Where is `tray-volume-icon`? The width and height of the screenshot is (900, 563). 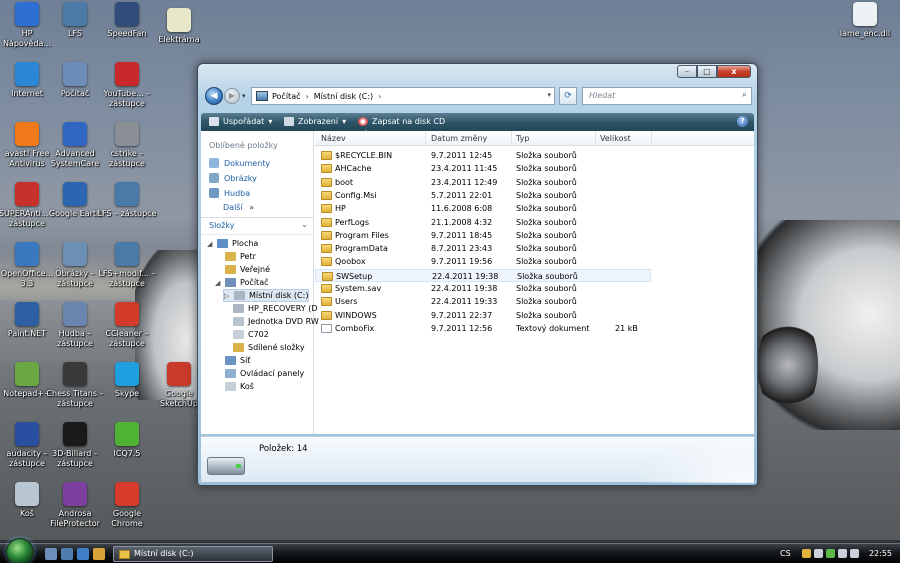 tray-volume-icon is located at coordinates (854, 553).